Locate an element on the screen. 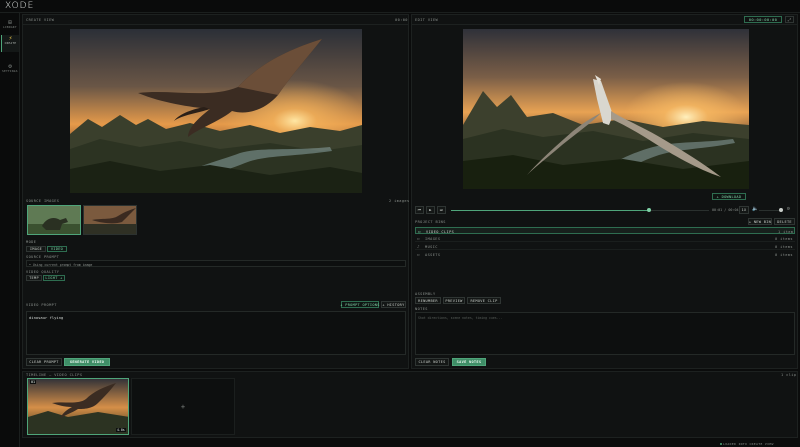 This screenshot has width=800, height=447. save-notes-button: SAVE NOTES is located at coordinates (469, 362).